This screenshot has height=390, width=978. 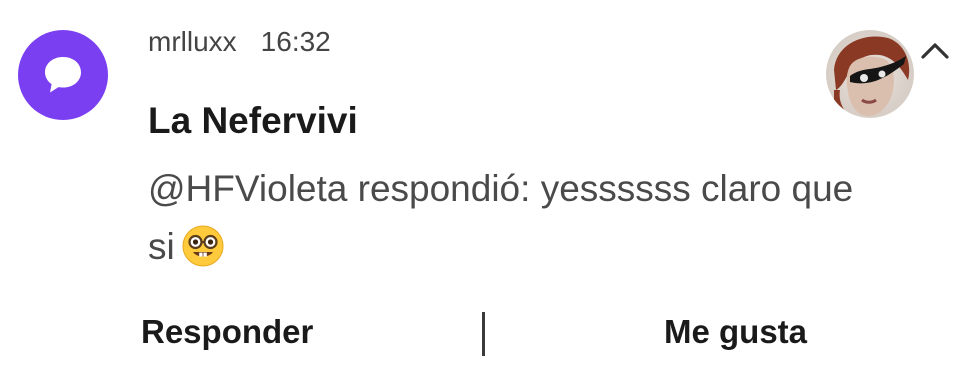 I want to click on reply-button: Responder, so click(x=227, y=332).